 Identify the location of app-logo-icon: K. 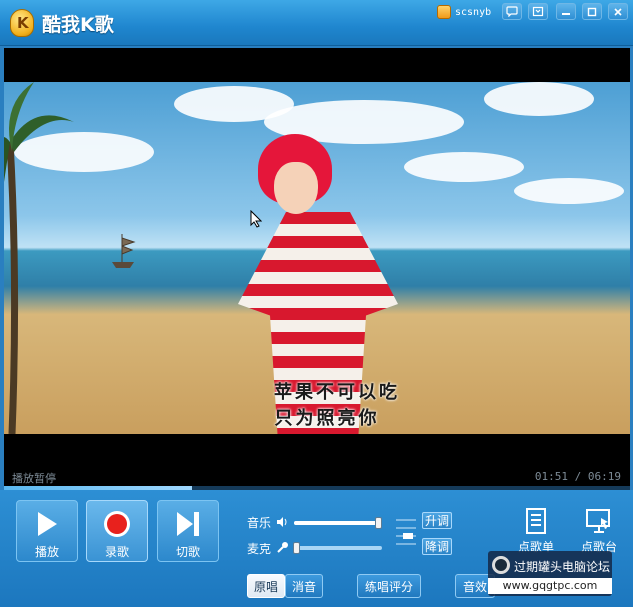
(22, 23).